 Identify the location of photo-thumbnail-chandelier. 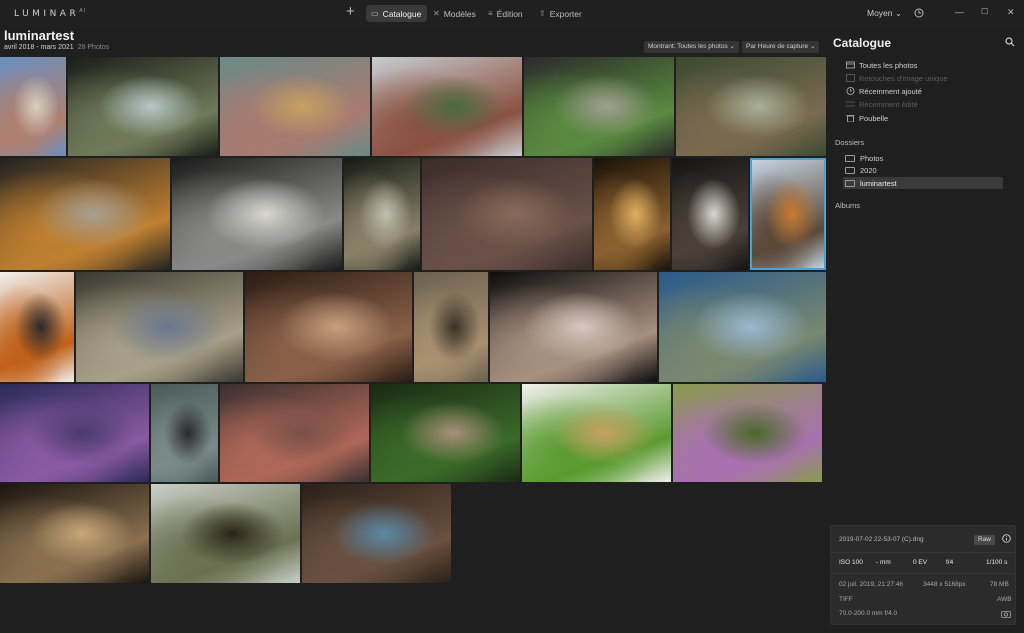
(632, 214).